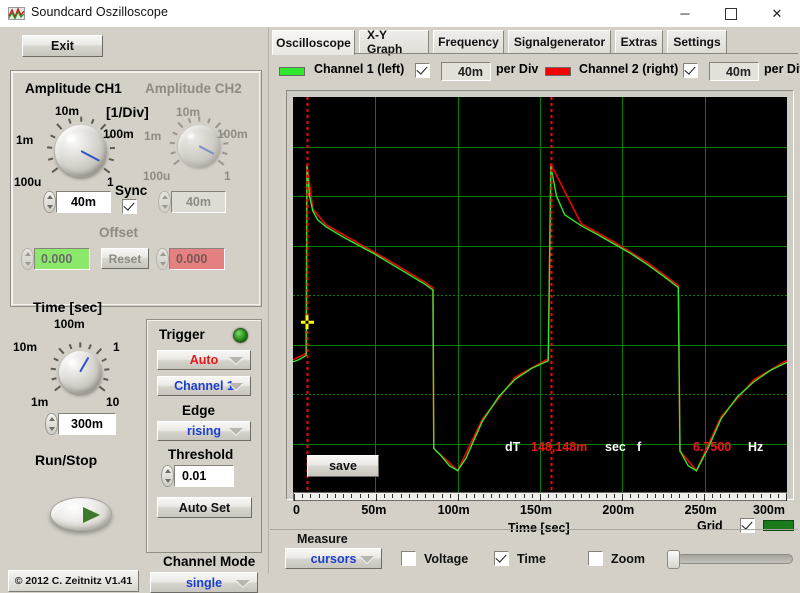  Describe the element at coordinates (81, 514) in the screenshot. I see `run-stop-button` at that location.